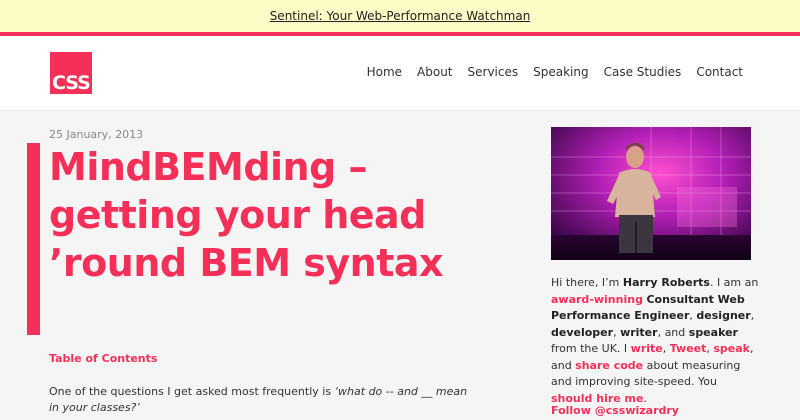  Describe the element at coordinates (647, 348) in the screenshot. I see `write-link: write` at that location.